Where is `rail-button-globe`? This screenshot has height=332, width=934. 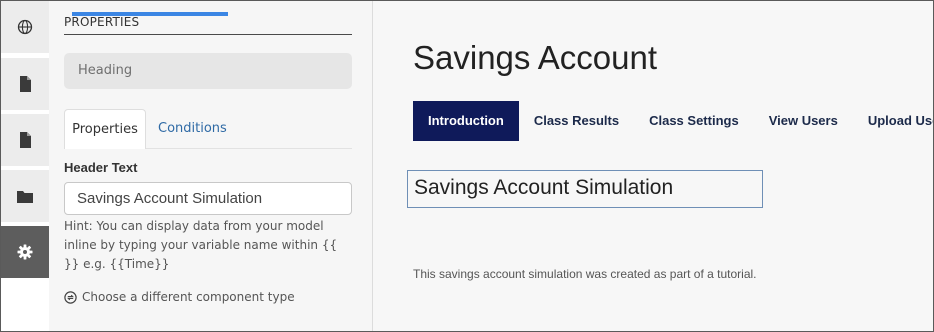 rail-button-globe is located at coordinates (25, 27).